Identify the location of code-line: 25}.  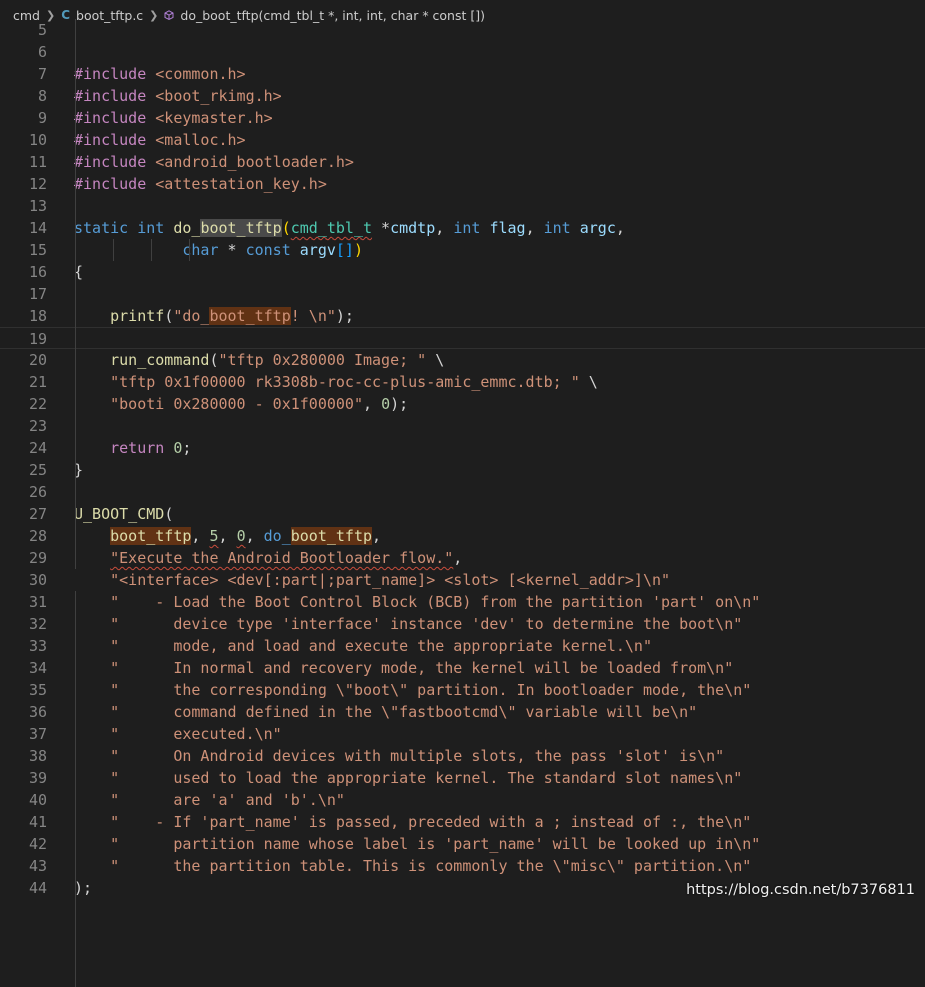
(462, 470).